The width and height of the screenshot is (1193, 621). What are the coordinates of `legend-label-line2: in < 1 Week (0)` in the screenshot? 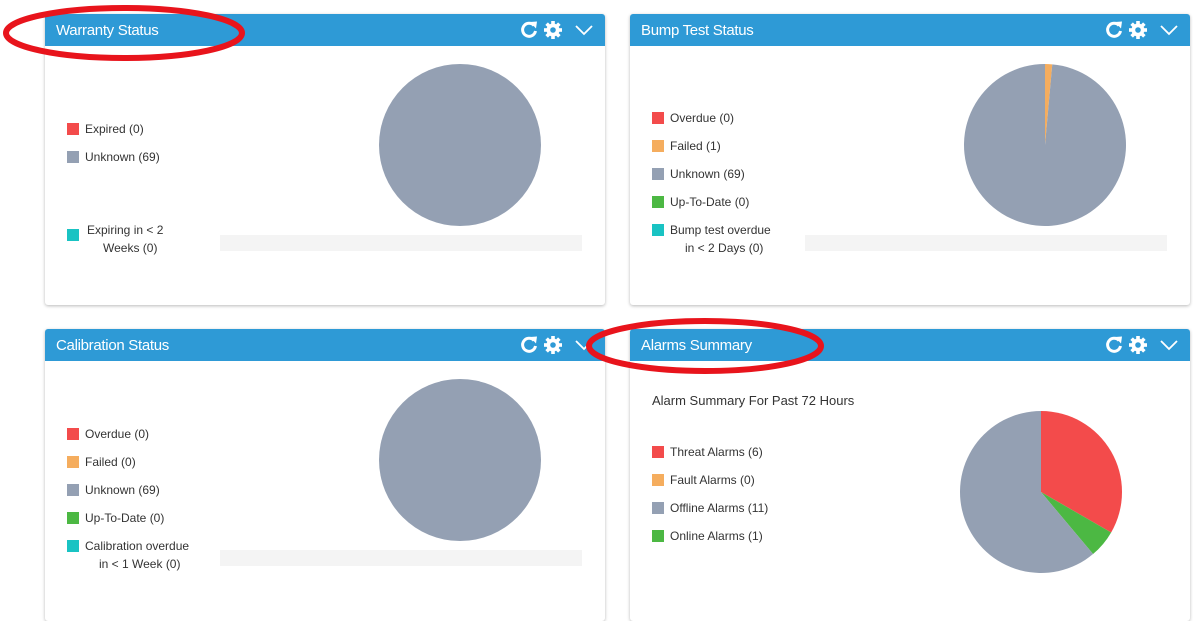 It's located at (140, 564).